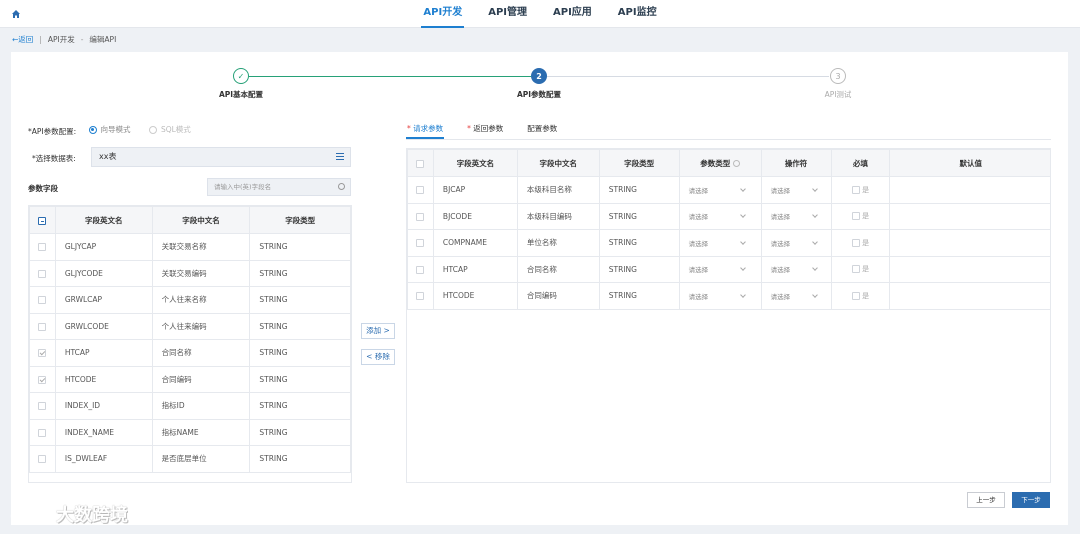  I want to click on table-row: BJCODE 本级科目编码 STRING 请选择 请选择 是, so click(728, 216).